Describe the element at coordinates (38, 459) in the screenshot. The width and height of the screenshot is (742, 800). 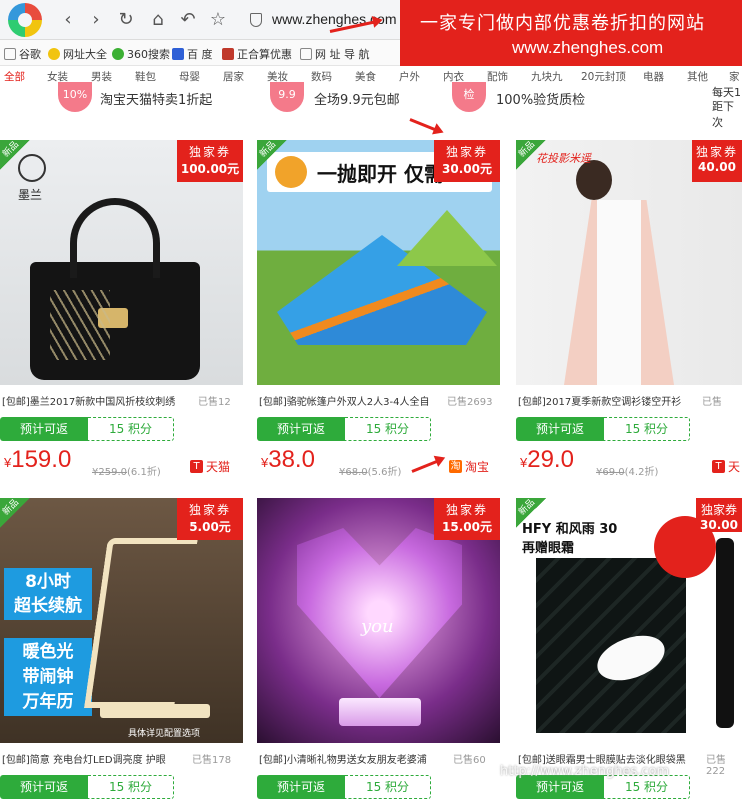
I see `price: ¥159.0` at that location.